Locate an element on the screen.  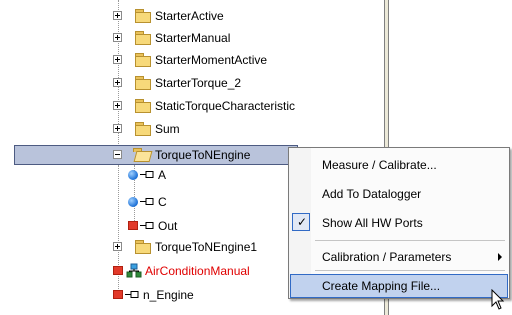
tree-item-label: AirConditionManual is located at coordinates (197, 271).